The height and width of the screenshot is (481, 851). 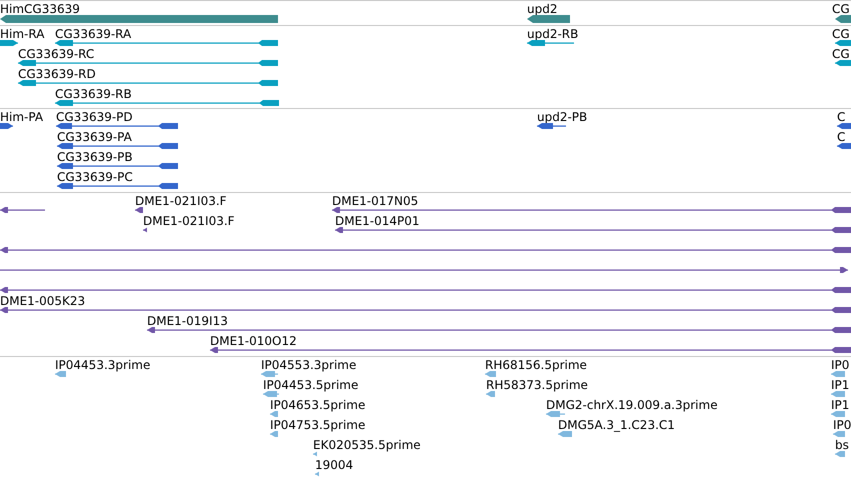 What do you see at coordinates (632, 405) in the screenshot?
I see `feature-label: DMG2-chrX.19.009.a.3prime` at bounding box center [632, 405].